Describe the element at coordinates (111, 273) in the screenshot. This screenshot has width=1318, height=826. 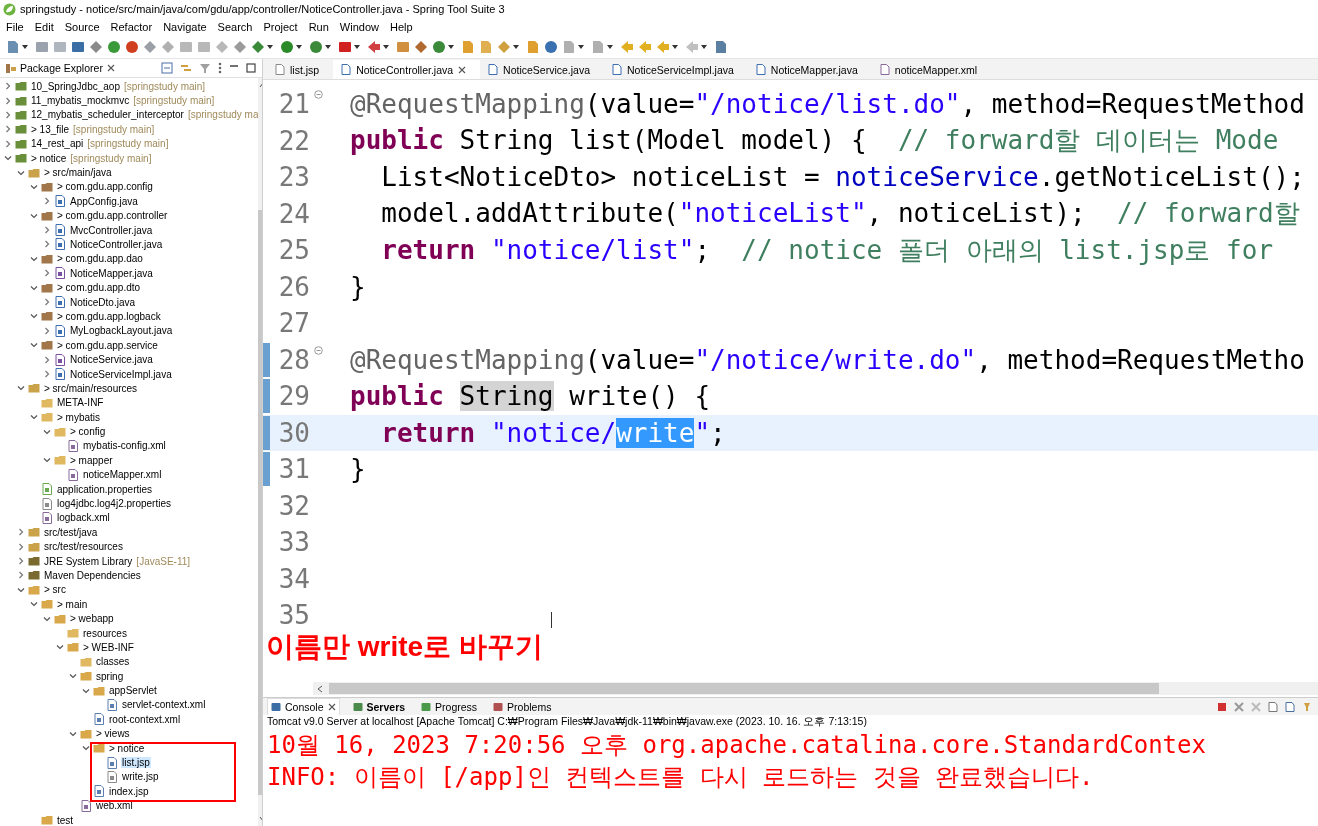
I see `tree-item: NoticeMapper.java` at that location.